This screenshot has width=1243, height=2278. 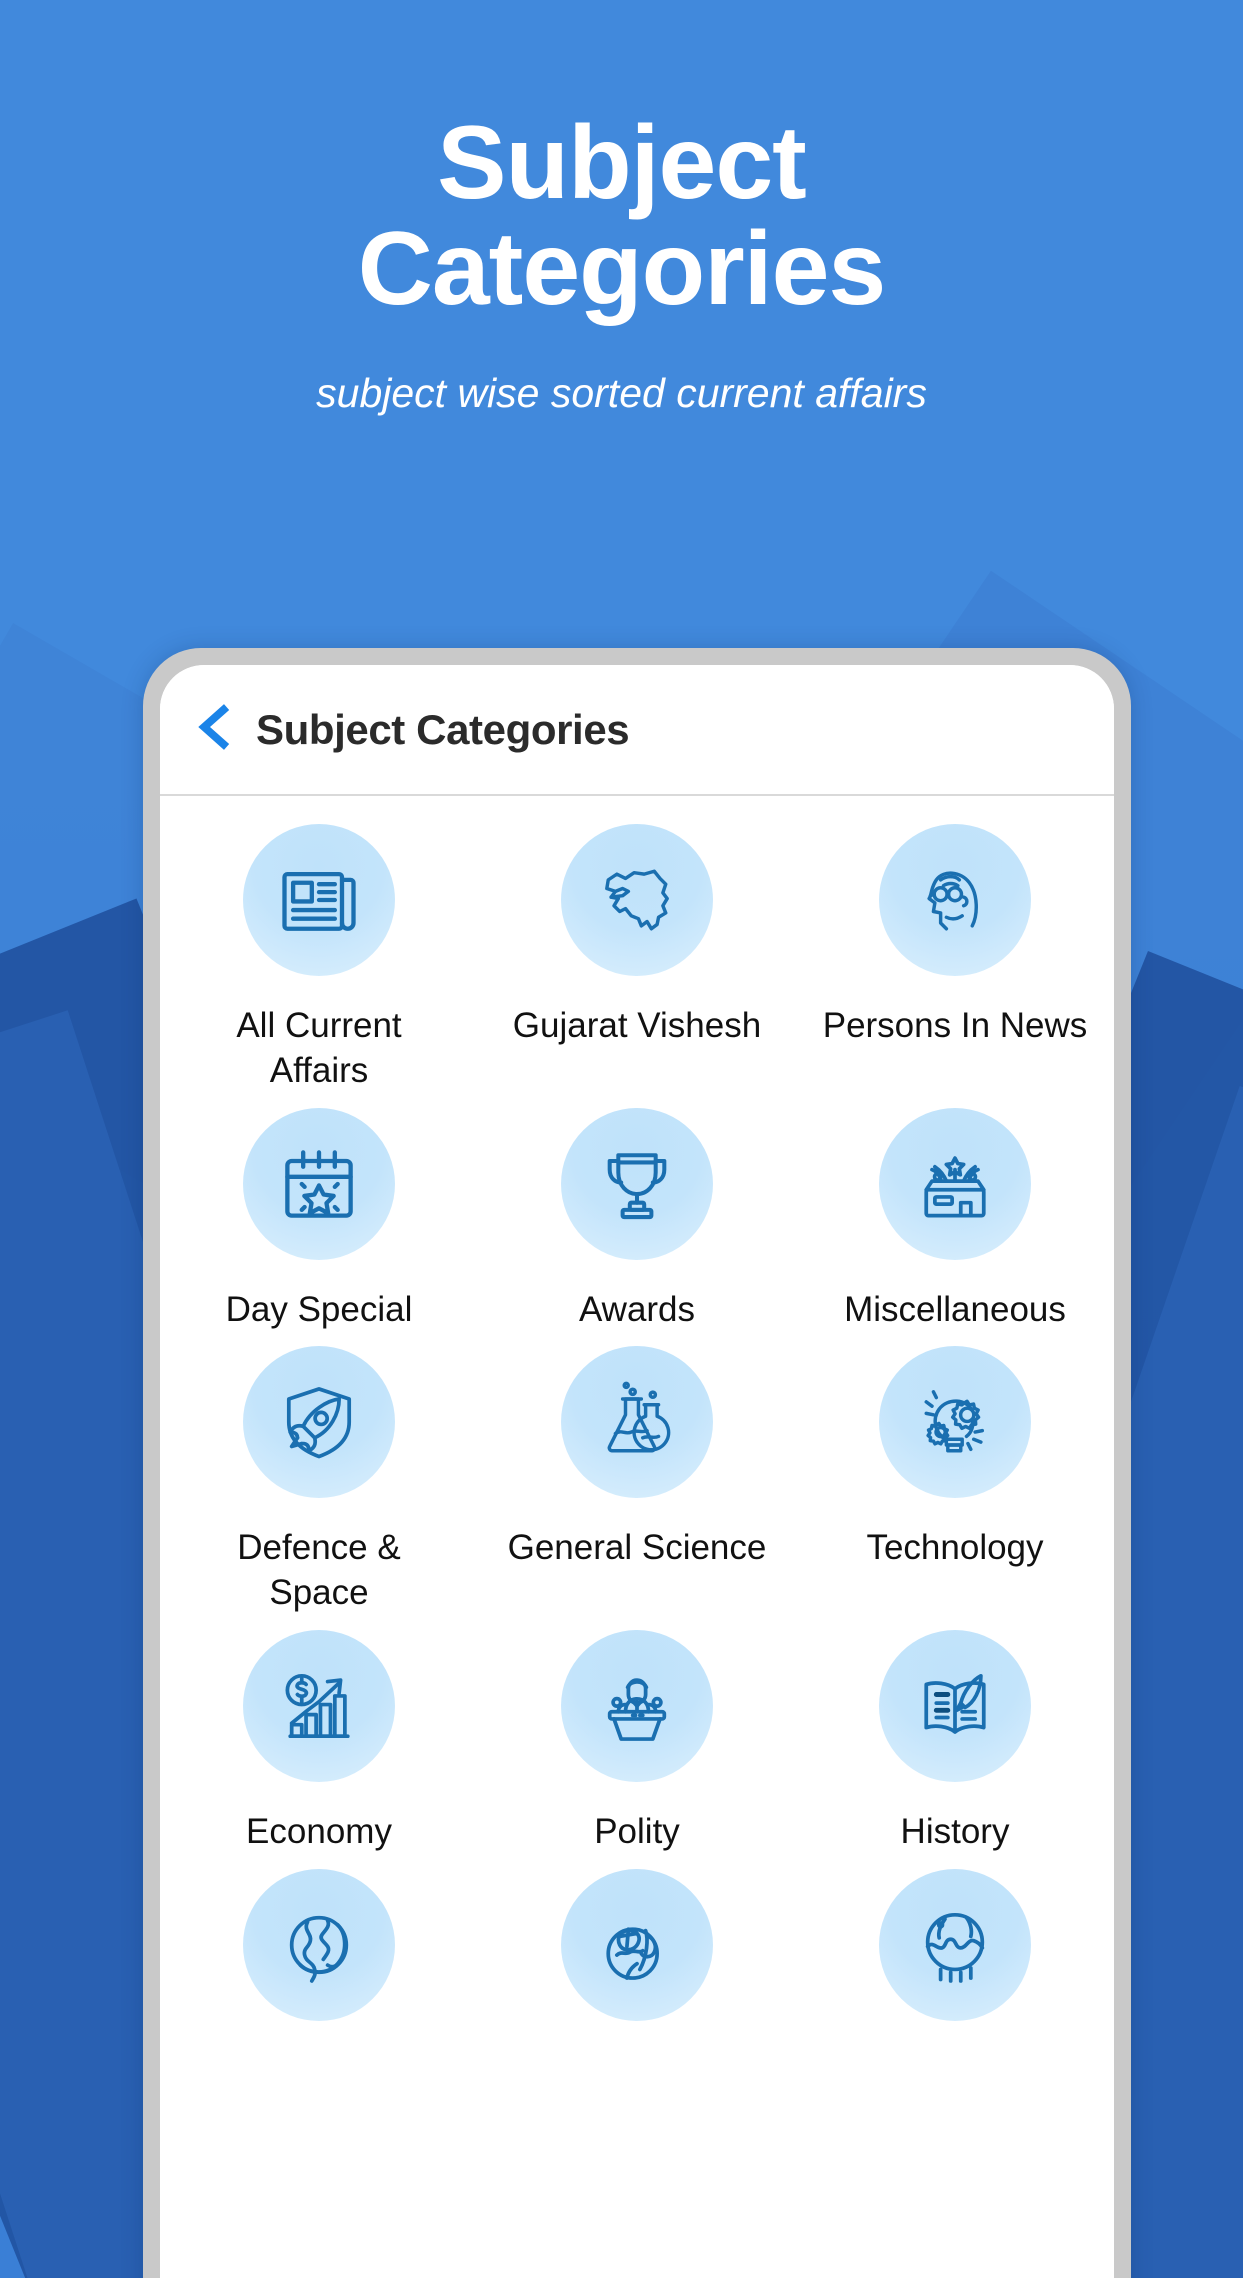 I want to click on category-item-awards: Awards, so click(x=637, y=1213).